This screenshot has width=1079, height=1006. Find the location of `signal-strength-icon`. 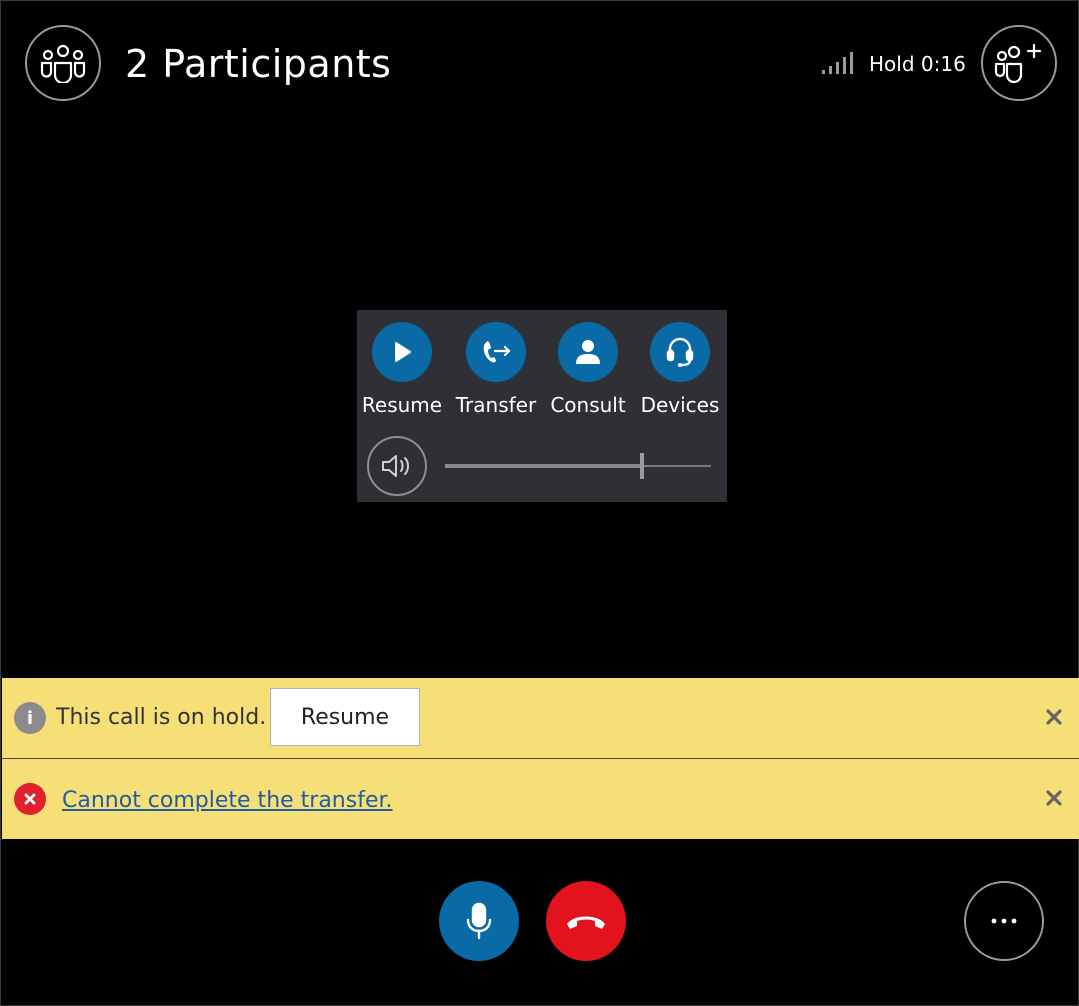

signal-strength-icon is located at coordinates (837, 63).